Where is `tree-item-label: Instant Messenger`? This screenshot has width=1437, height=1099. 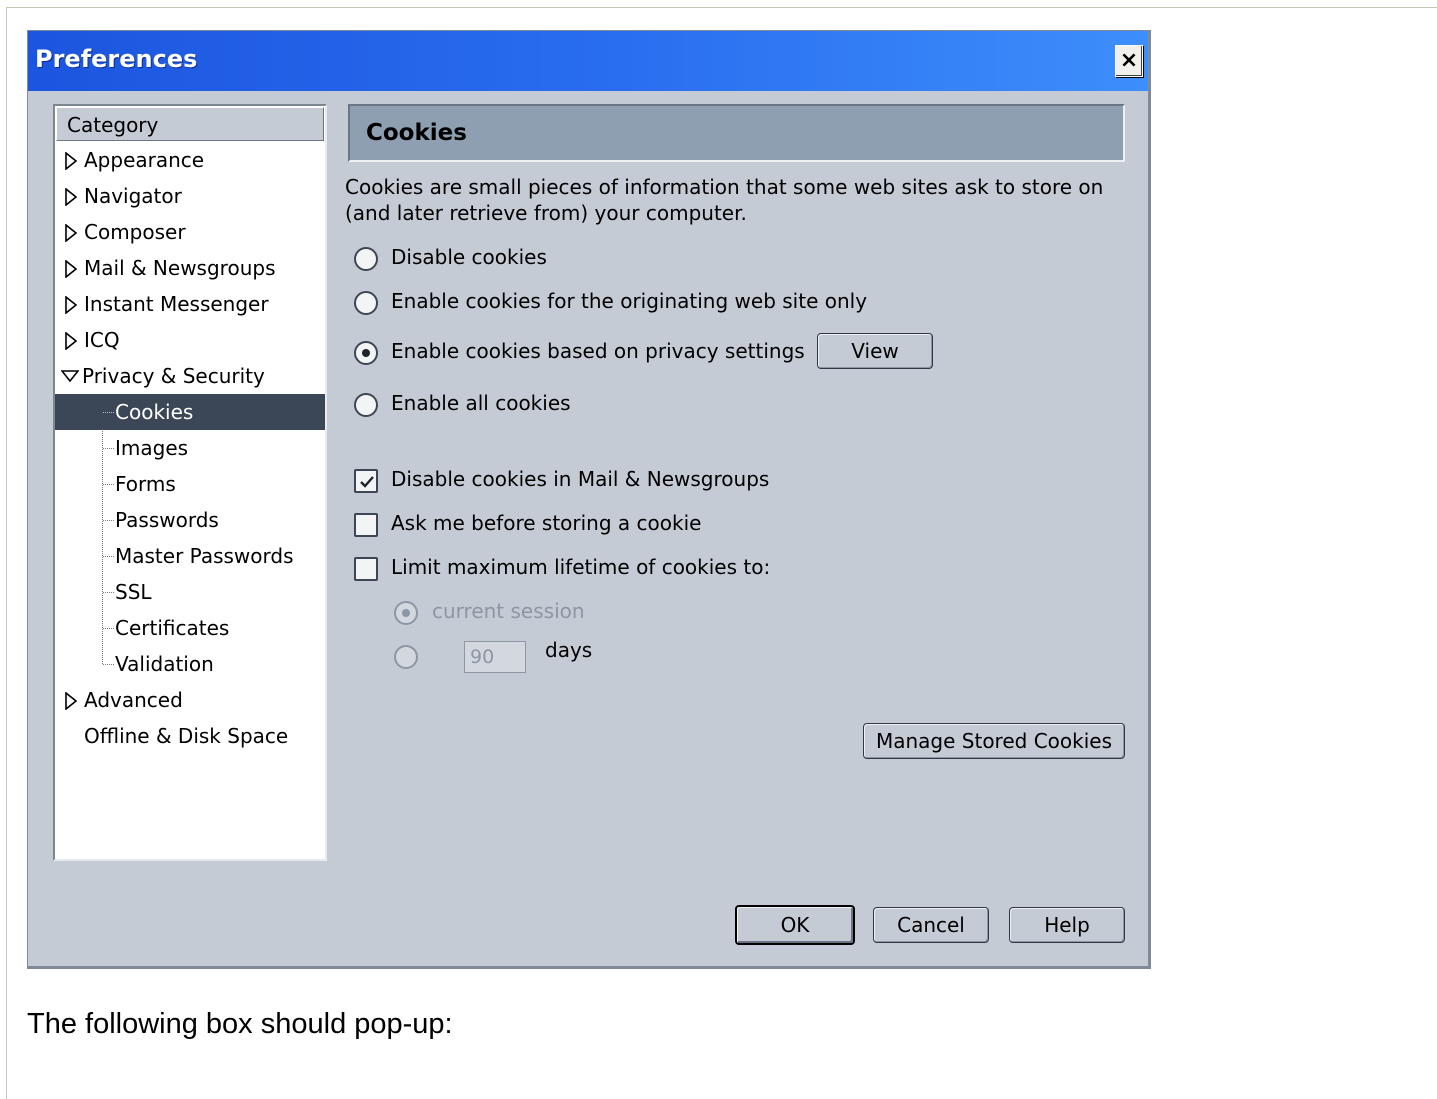
tree-item-label: Instant Messenger is located at coordinates (176, 304).